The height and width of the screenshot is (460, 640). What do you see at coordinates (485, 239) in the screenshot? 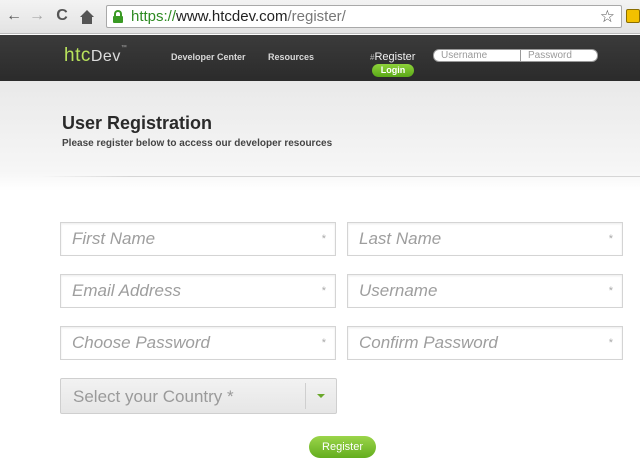
I see `last-name-field: Last Name *` at bounding box center [485, 239].